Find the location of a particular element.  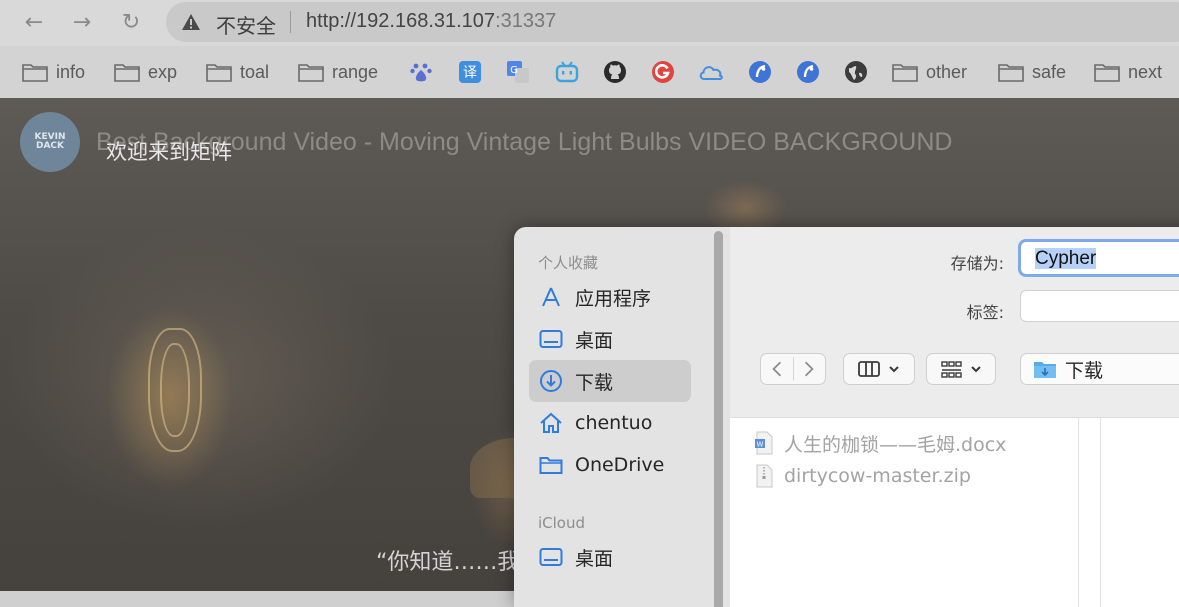

bilibili-icon is located at coordinates (567, 72).